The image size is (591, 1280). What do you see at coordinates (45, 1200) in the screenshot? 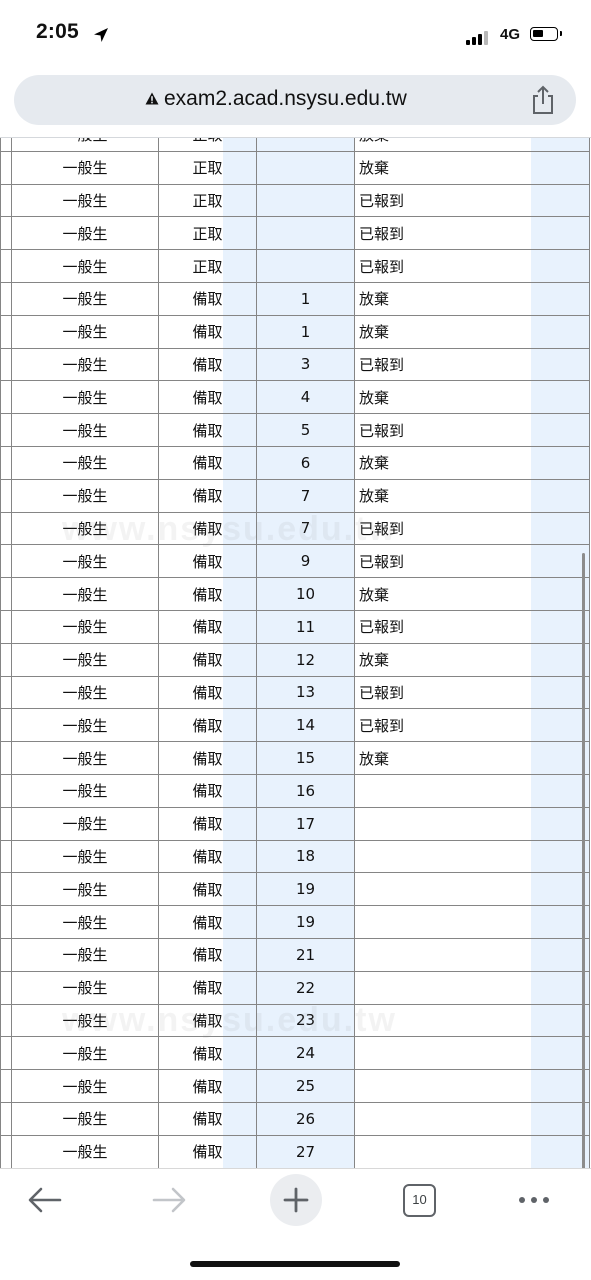
I see `back-arrow-icon` at bounding box center [45, 1200].